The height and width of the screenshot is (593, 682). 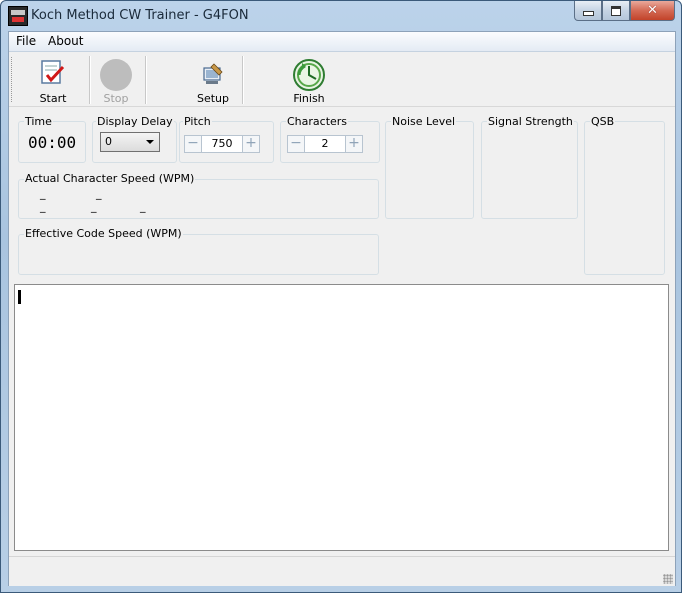 I want to click on finish-button: Finish, so click(x=309, y=80).